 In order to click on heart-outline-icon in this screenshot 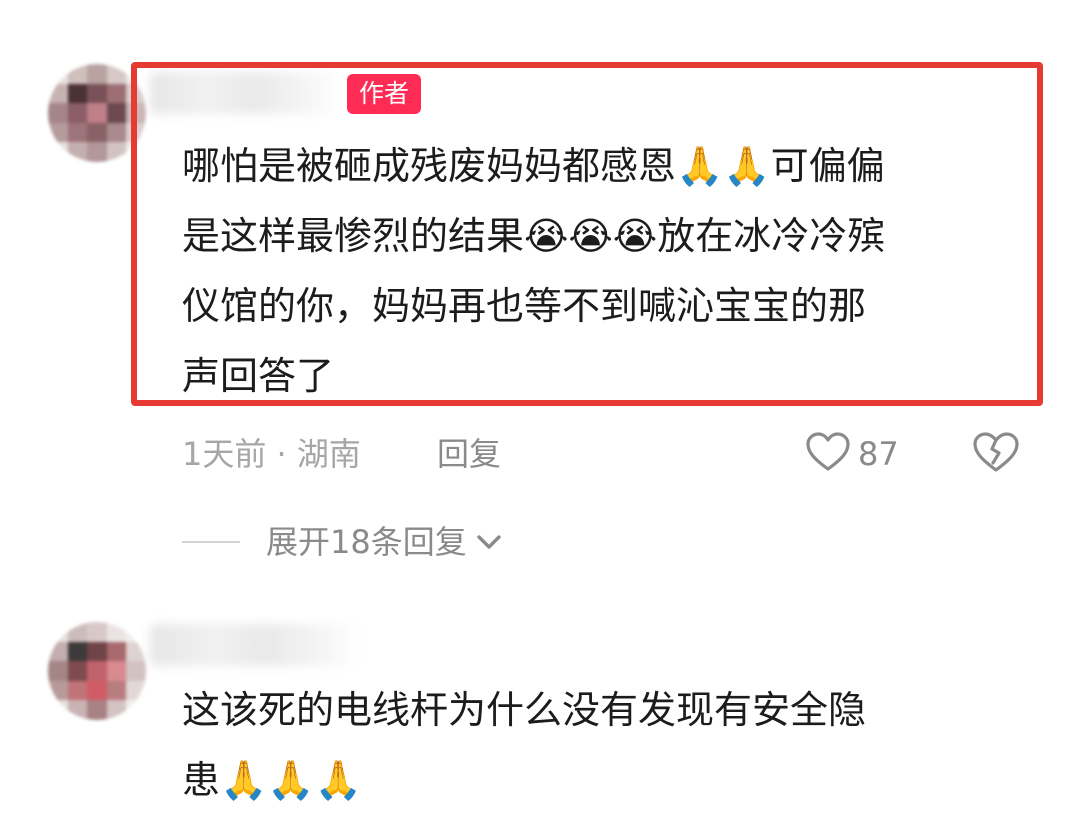, I will do `click(828, 454)`.